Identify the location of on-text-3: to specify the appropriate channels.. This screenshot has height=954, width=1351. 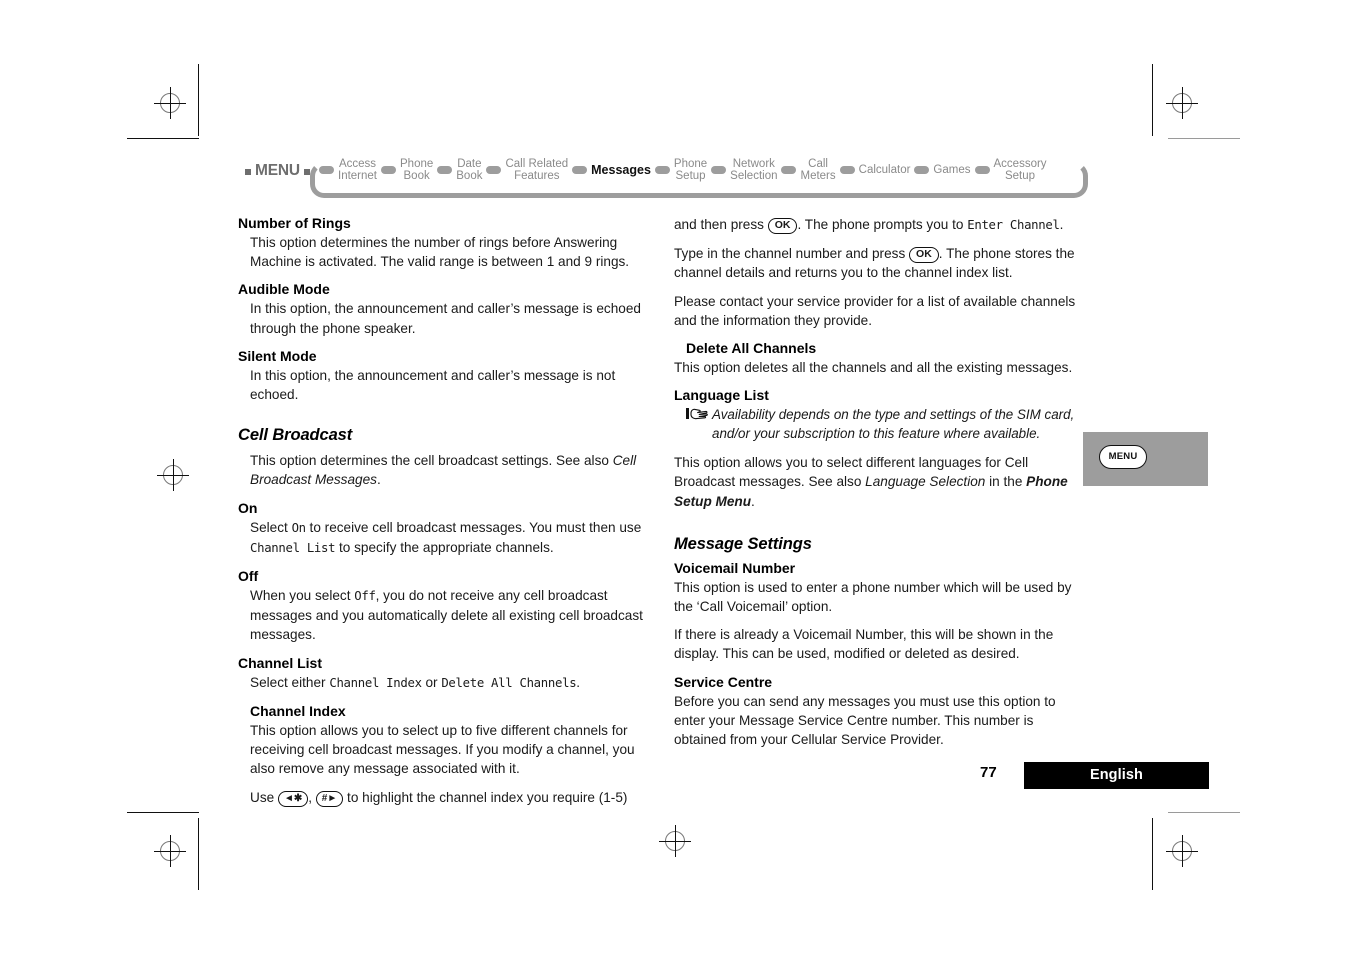
(444, 547).